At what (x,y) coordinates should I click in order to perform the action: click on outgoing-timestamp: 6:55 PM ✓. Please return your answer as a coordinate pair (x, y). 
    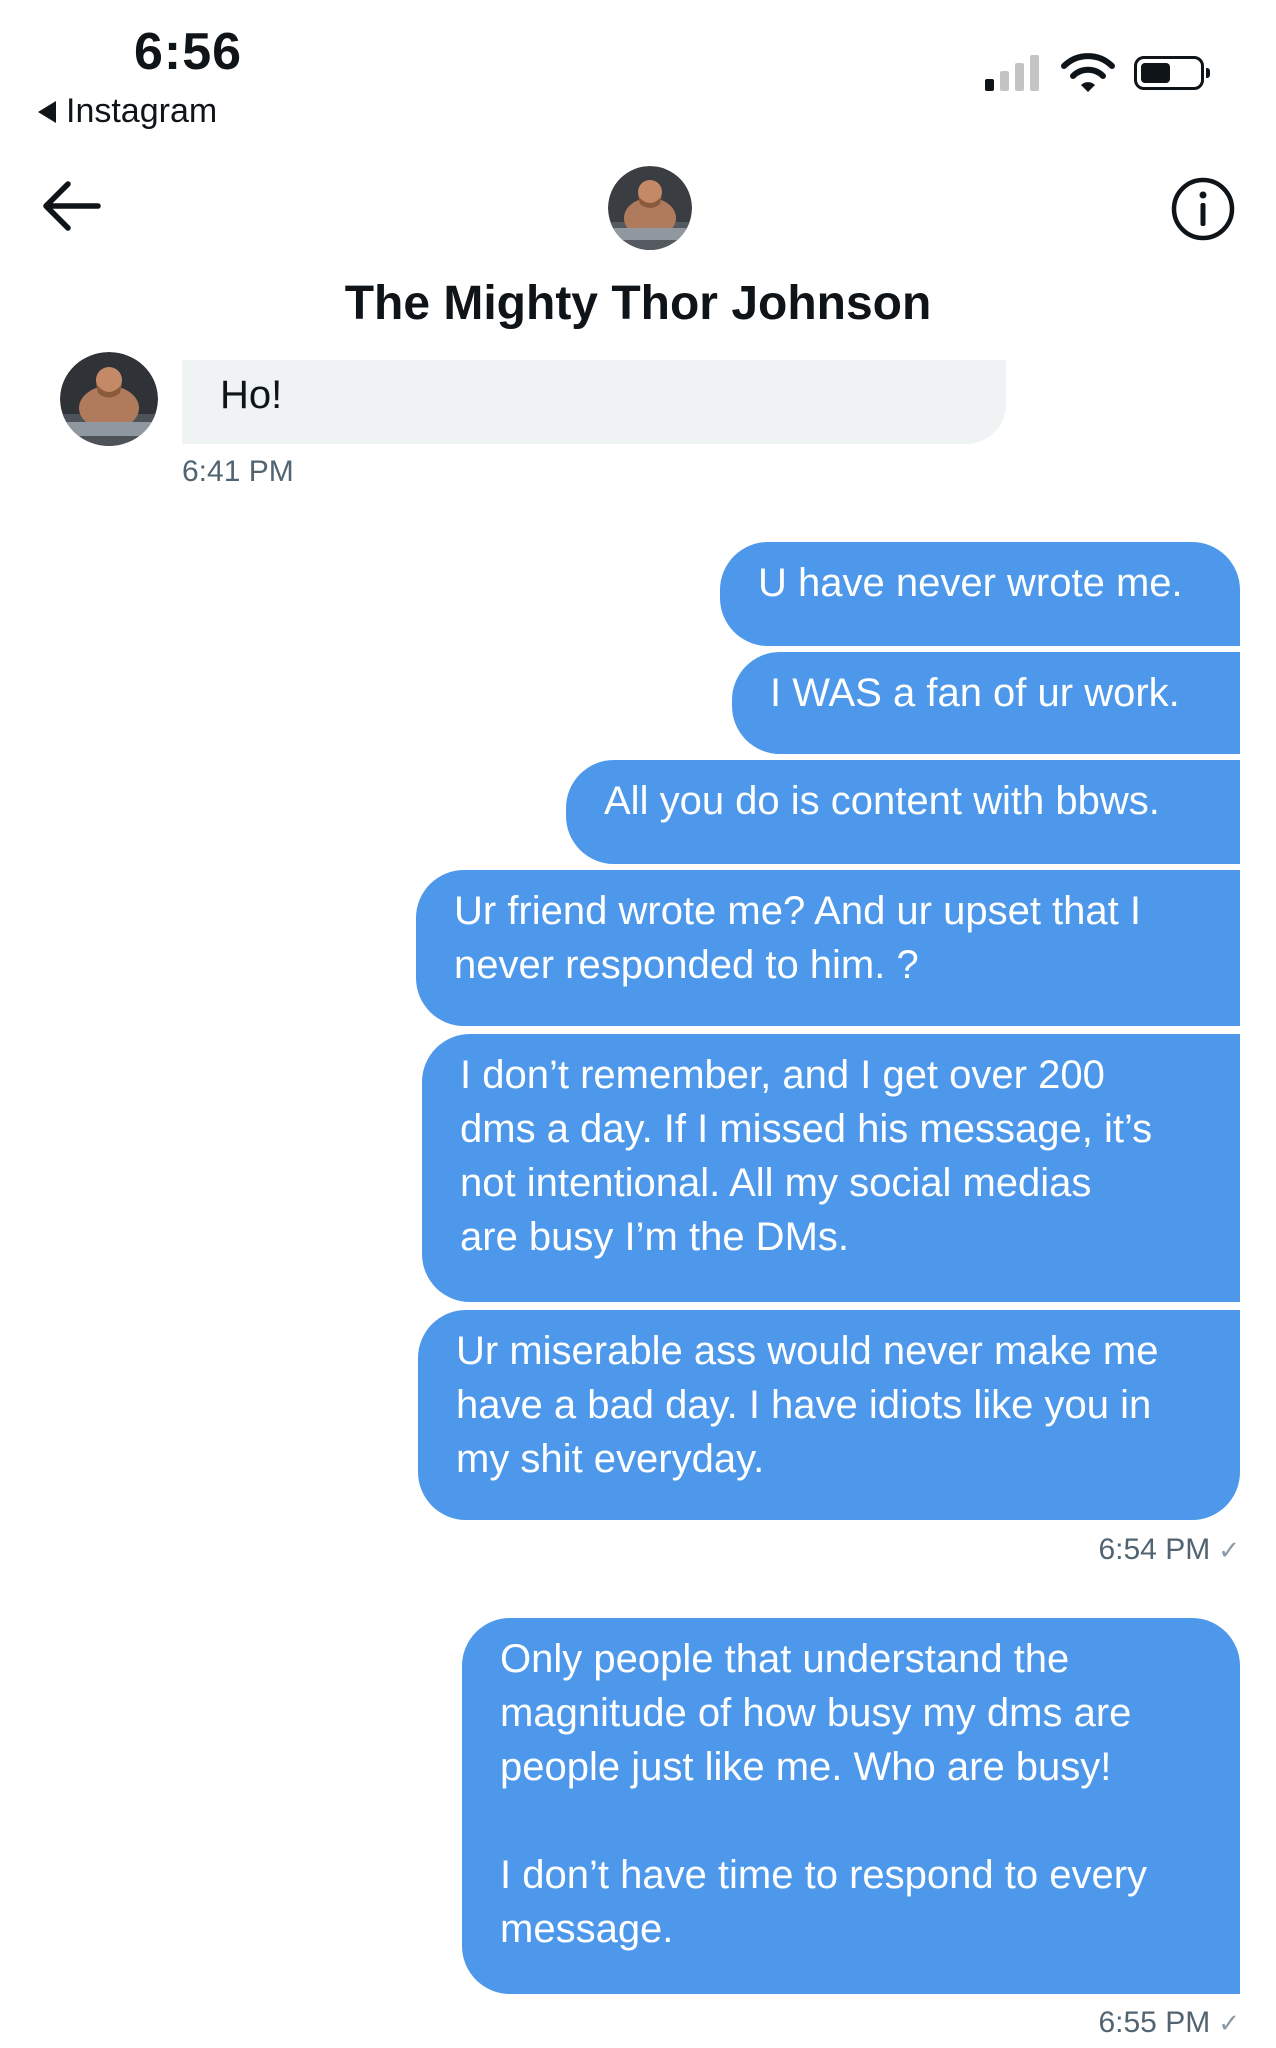
    Looking at the image, I should click on (1169, 2023).